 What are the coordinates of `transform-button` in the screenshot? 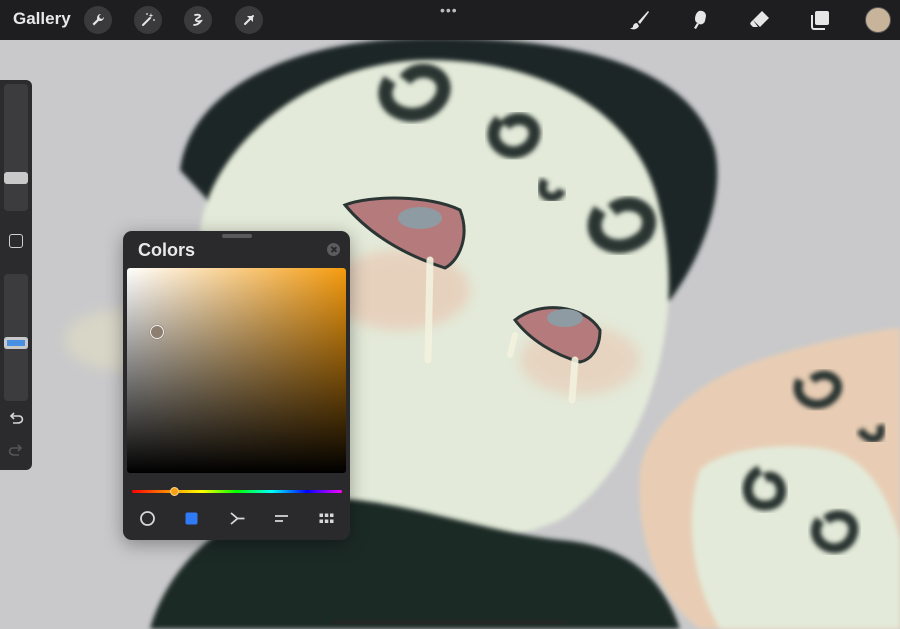 It's located at (249, 20).